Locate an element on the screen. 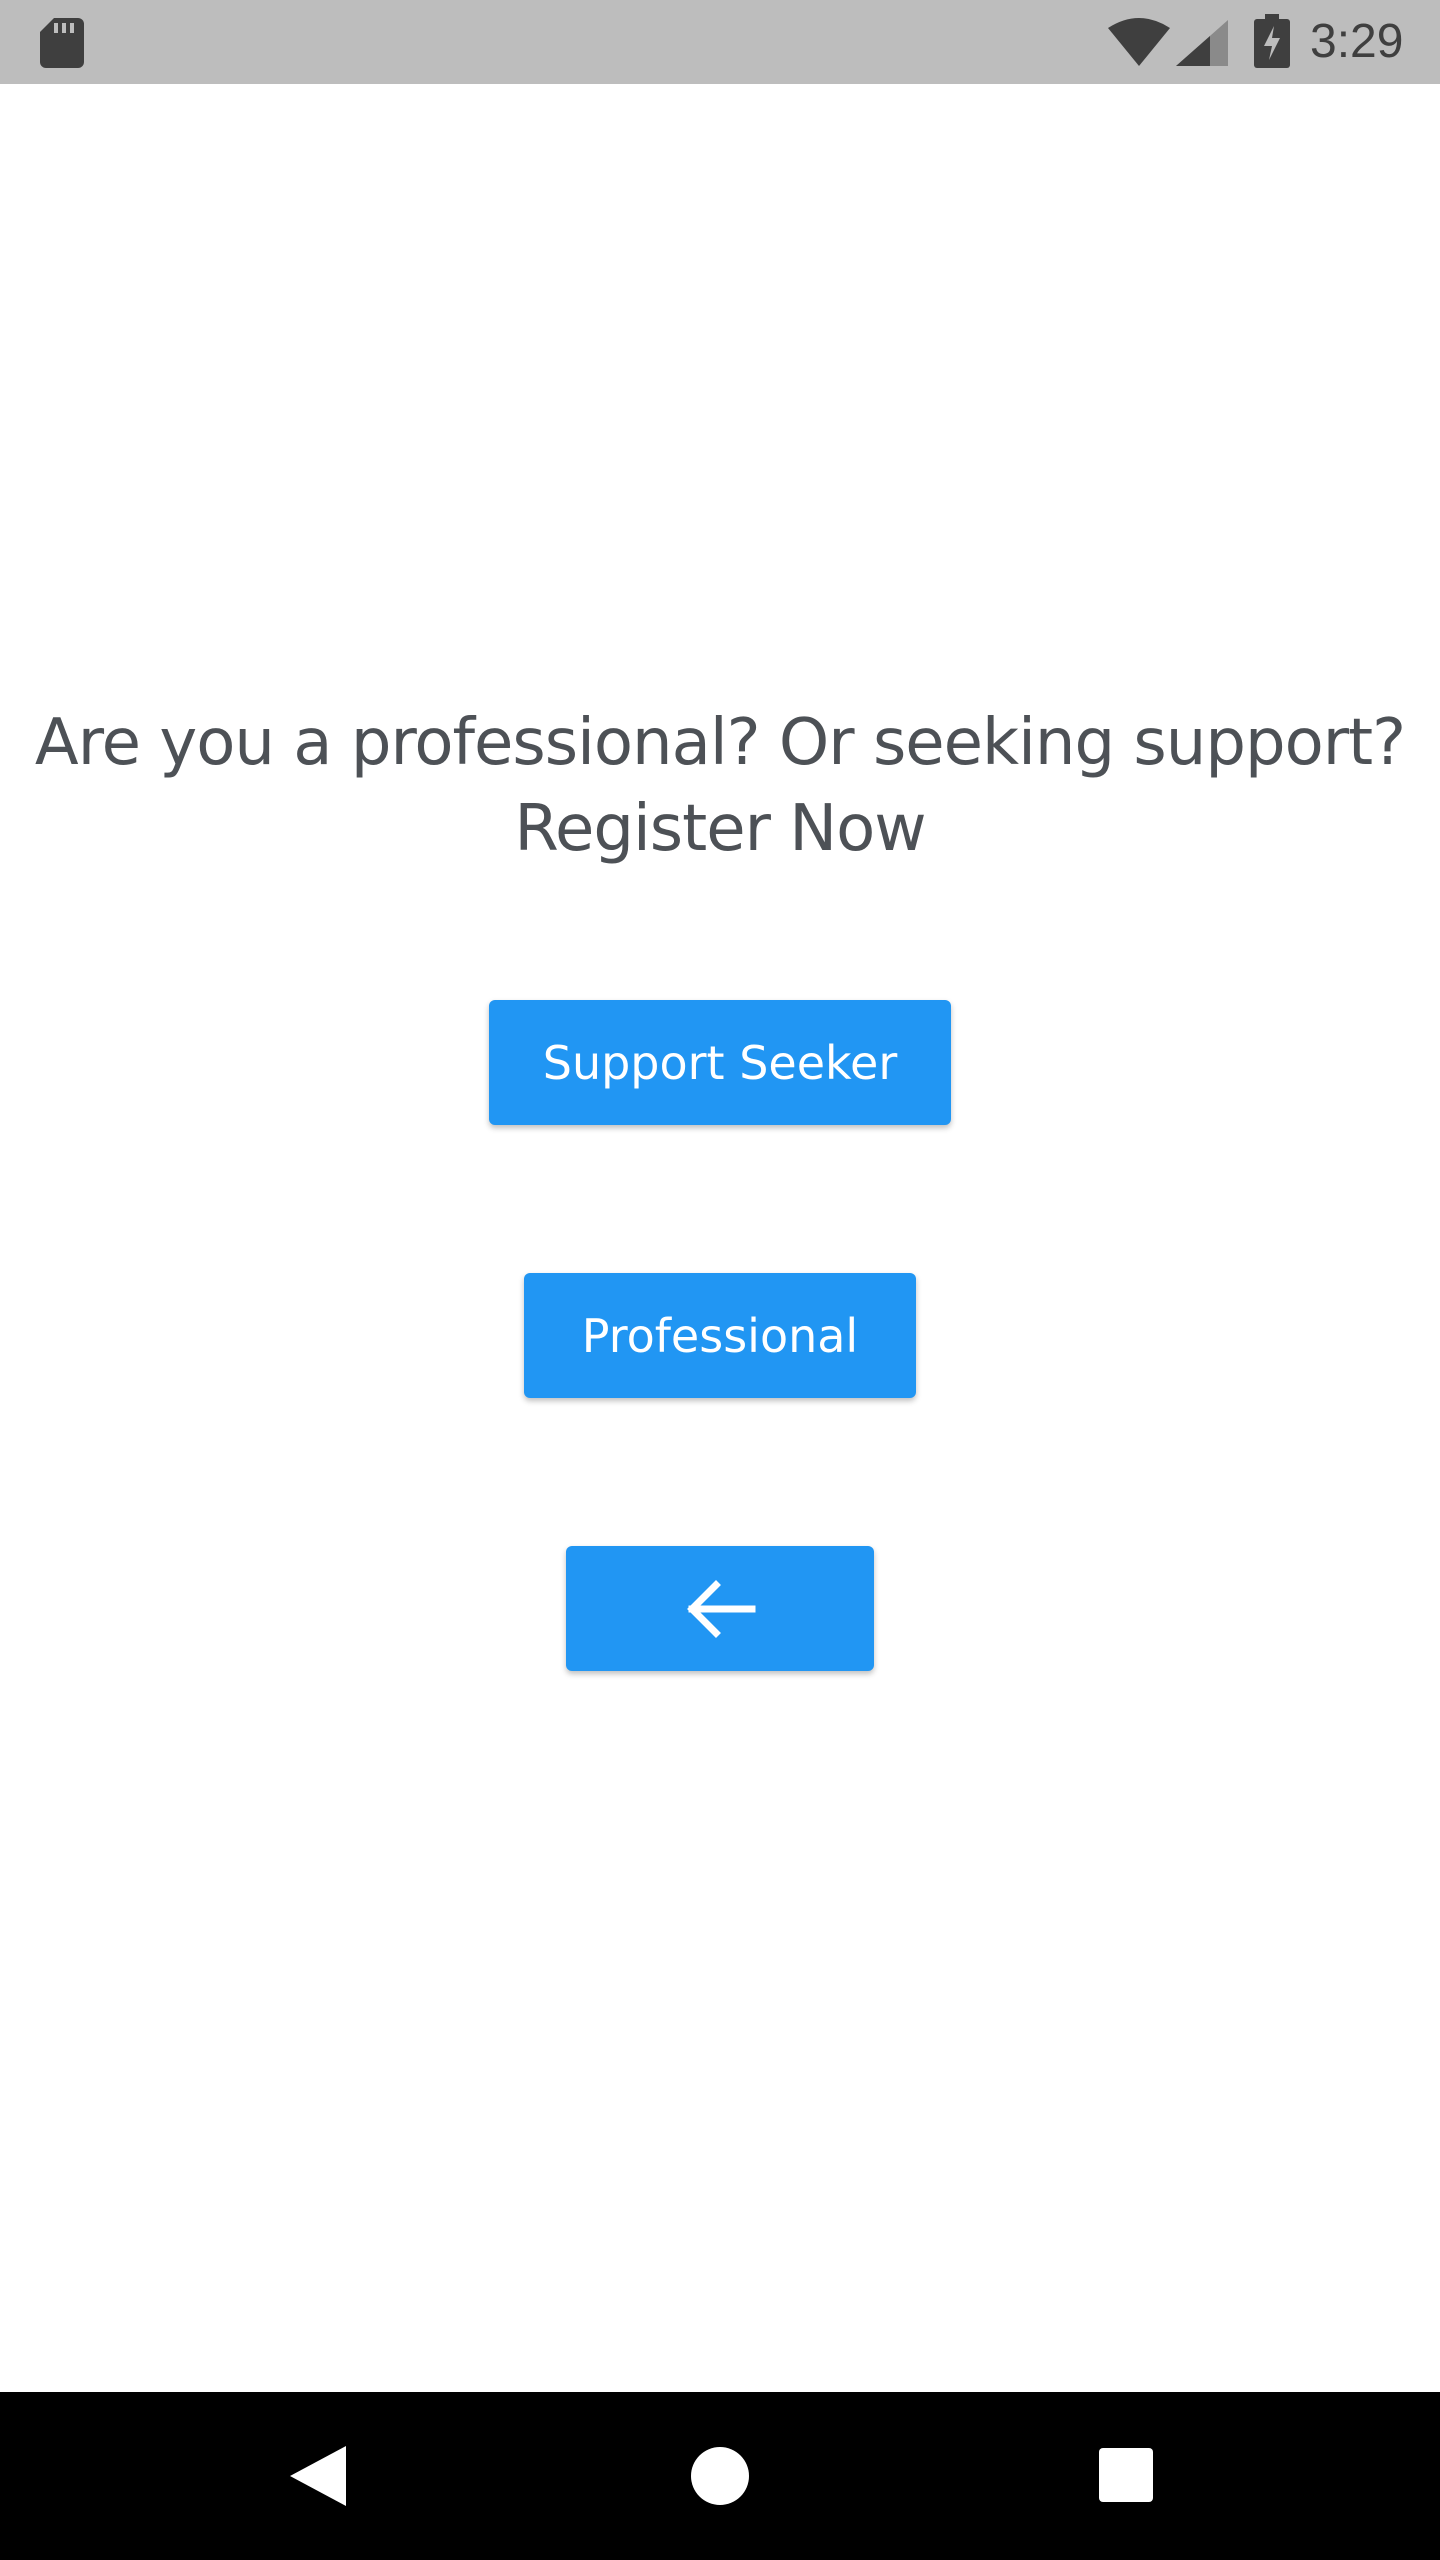 Image resolution: width=1440 pixels, height=2560 pixels. arrow-left-icon is located at coordinates (721, 1608).